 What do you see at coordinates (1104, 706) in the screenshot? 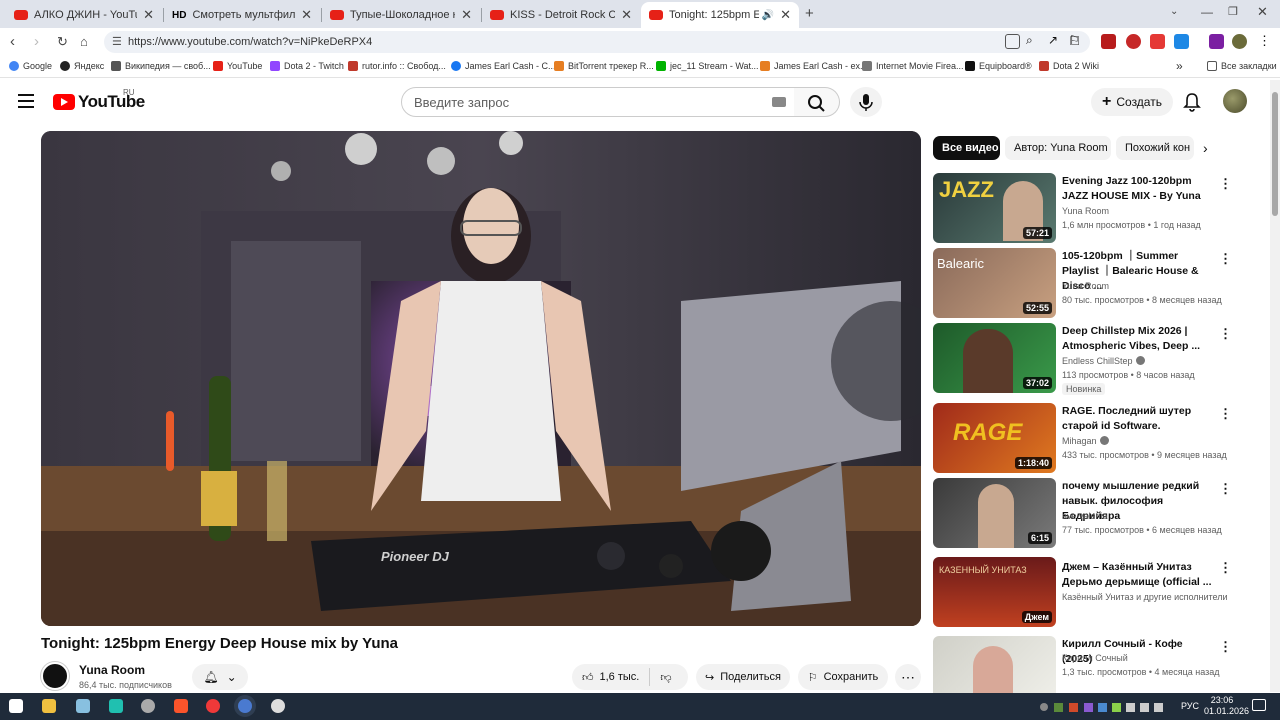
I see `system-tray-icons` at bounding box center [1104, 706].